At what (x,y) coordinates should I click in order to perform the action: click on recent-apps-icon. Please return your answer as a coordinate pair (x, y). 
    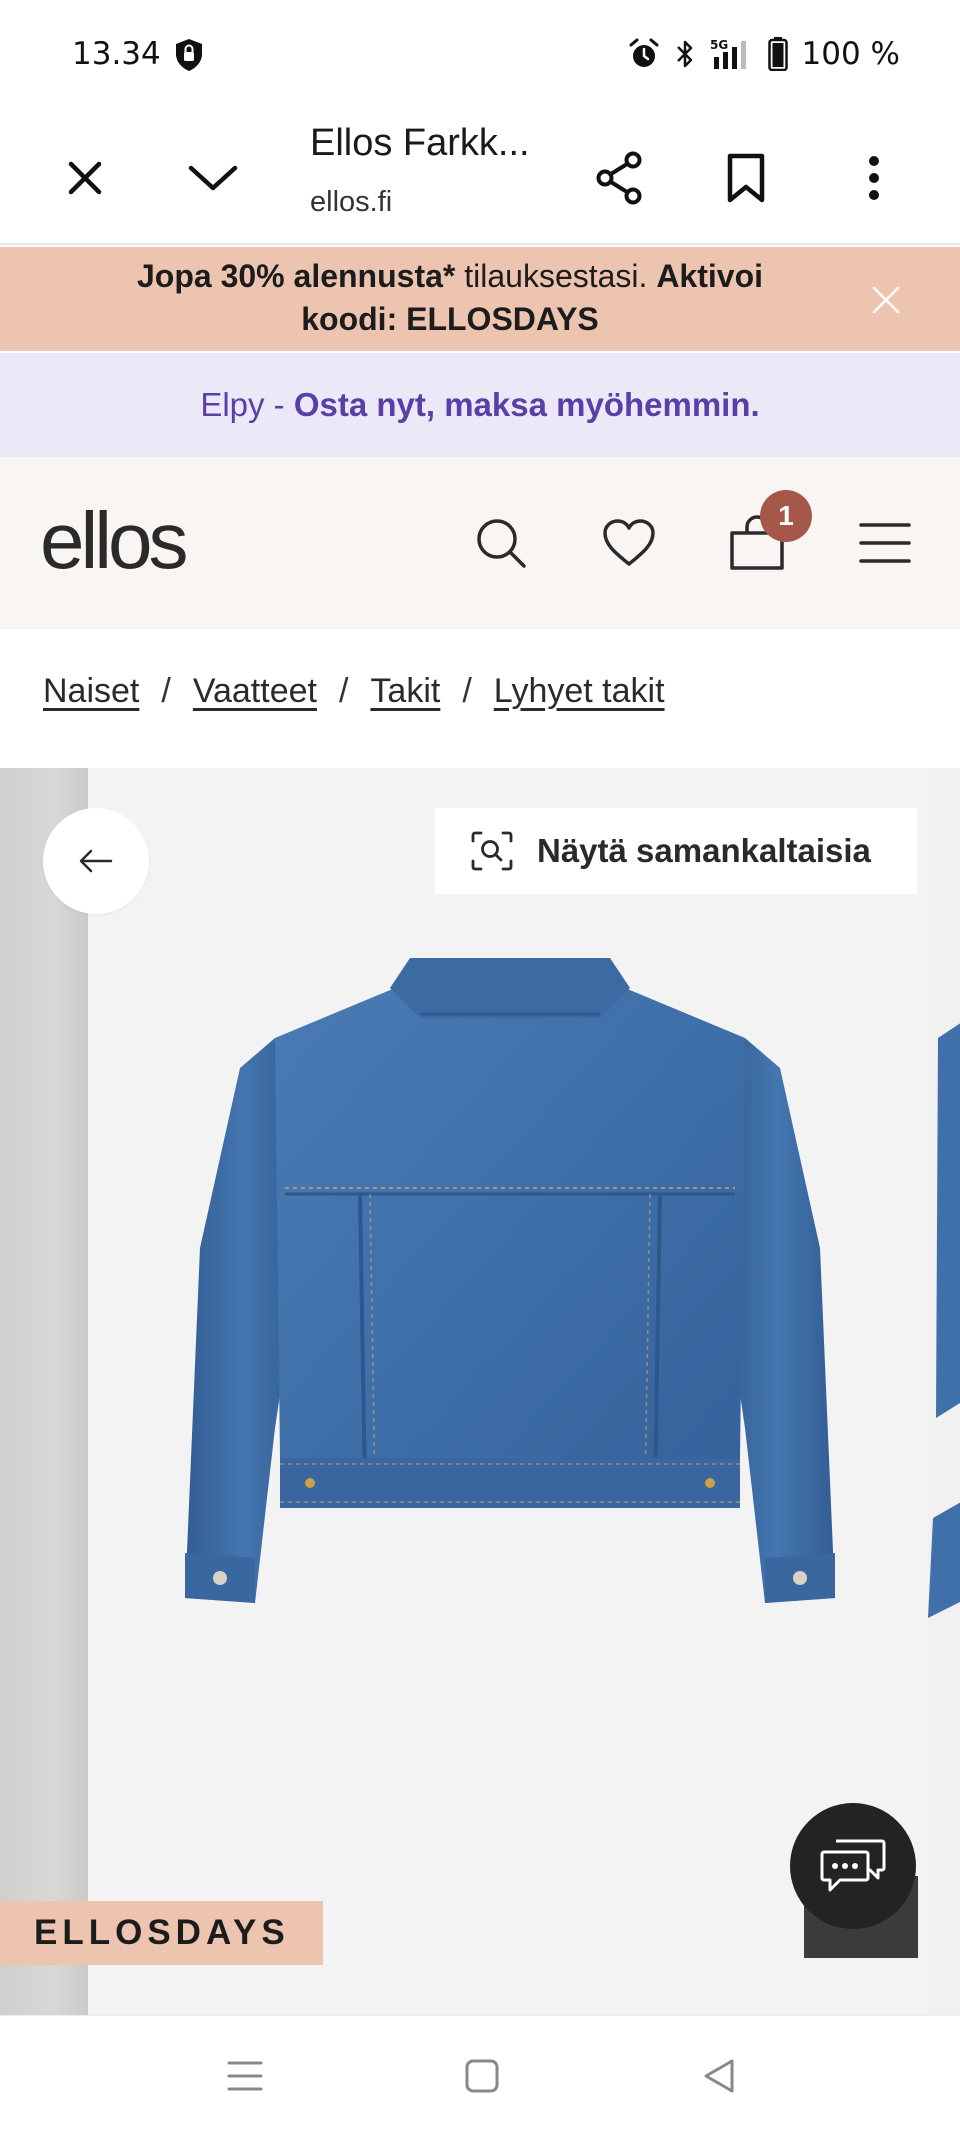
    Looking at the image, I should click on (245, 2076).